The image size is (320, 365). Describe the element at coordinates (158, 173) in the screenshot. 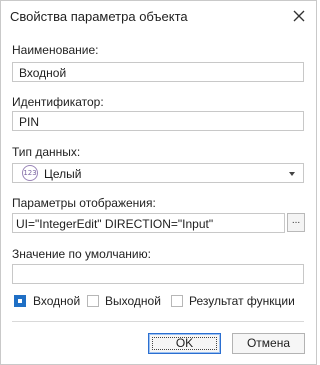

I see `datatype-select: 123 Целый` at that location.